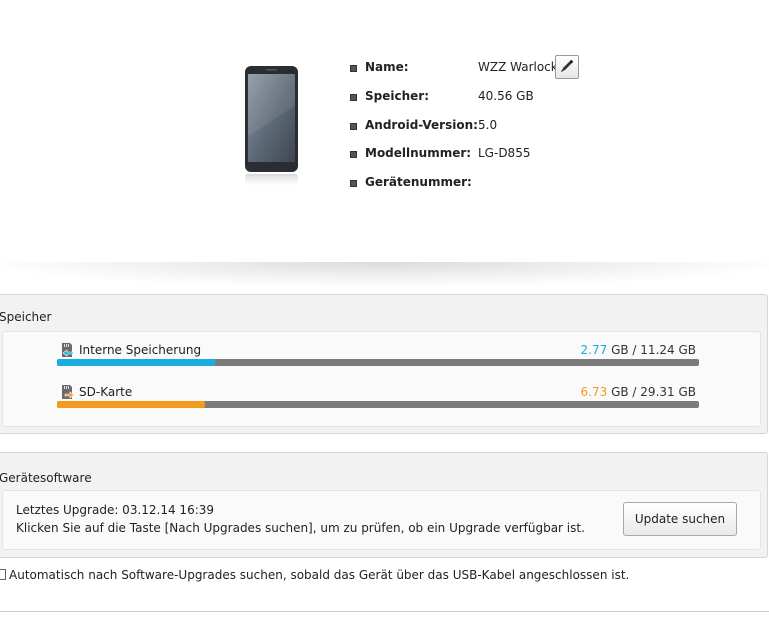  Describe the element at coordinates (26, 317) in the screenshot. I see `storage-panel-title: Speicher` at that location.